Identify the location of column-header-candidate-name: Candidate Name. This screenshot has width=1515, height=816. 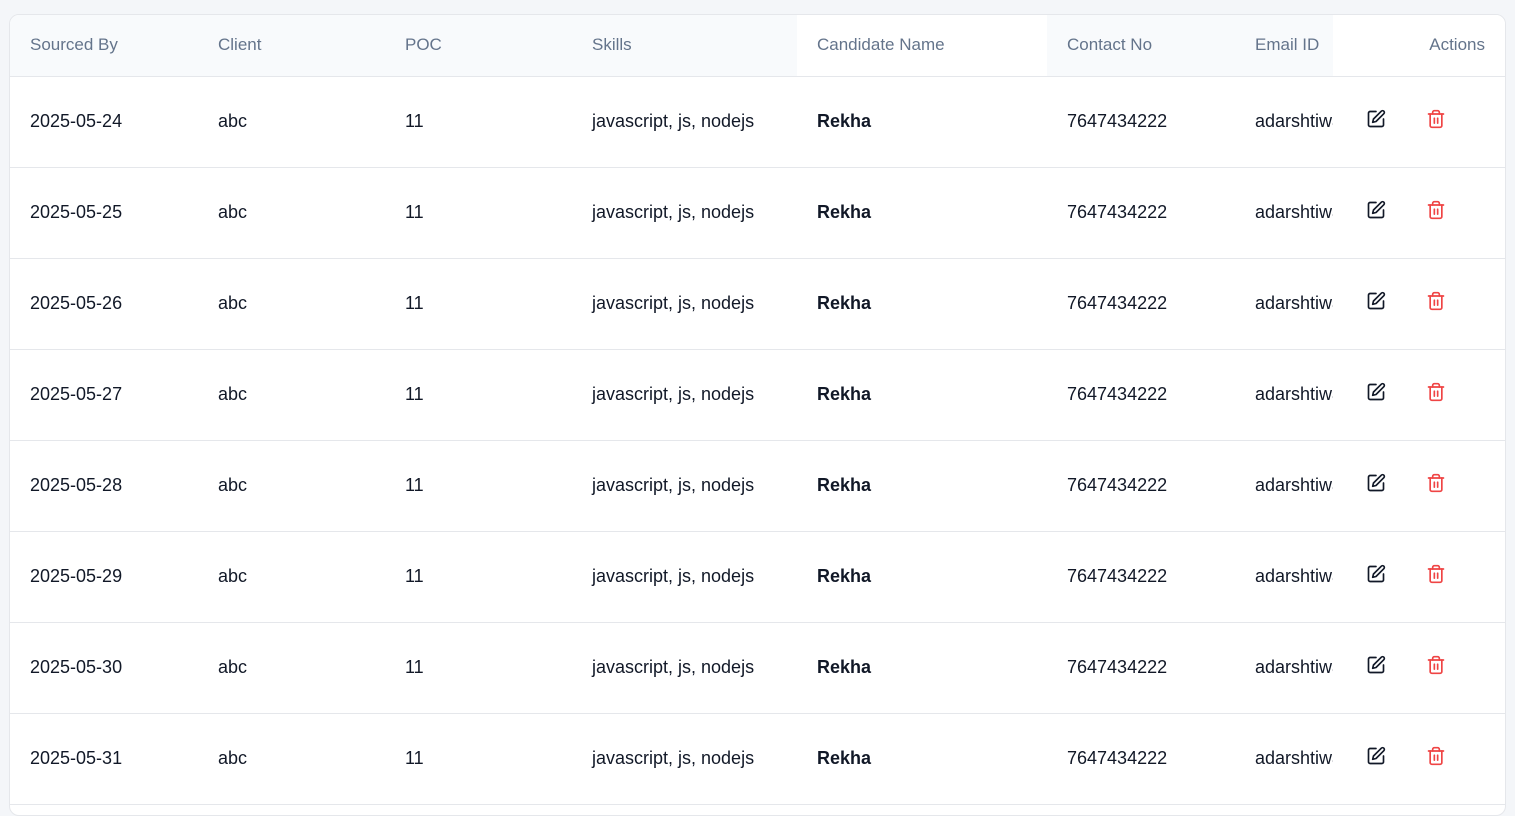
(922, 46).